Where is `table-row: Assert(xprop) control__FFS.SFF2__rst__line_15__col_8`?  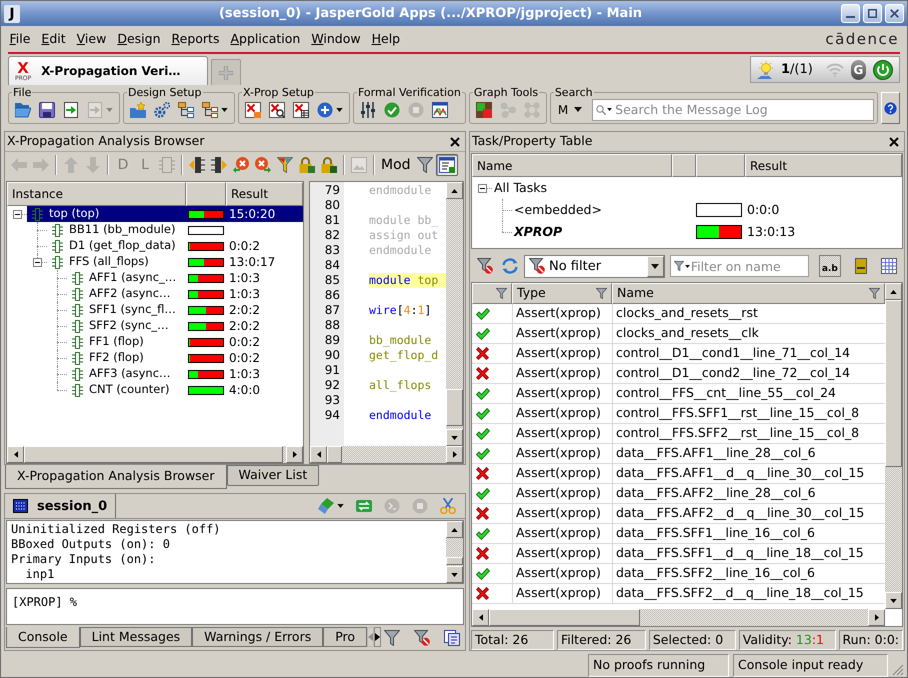 table-row: Assert(xprop) control__FFS.SFF2__rst__line_15__col_8 is located at coordinates (678, 434).